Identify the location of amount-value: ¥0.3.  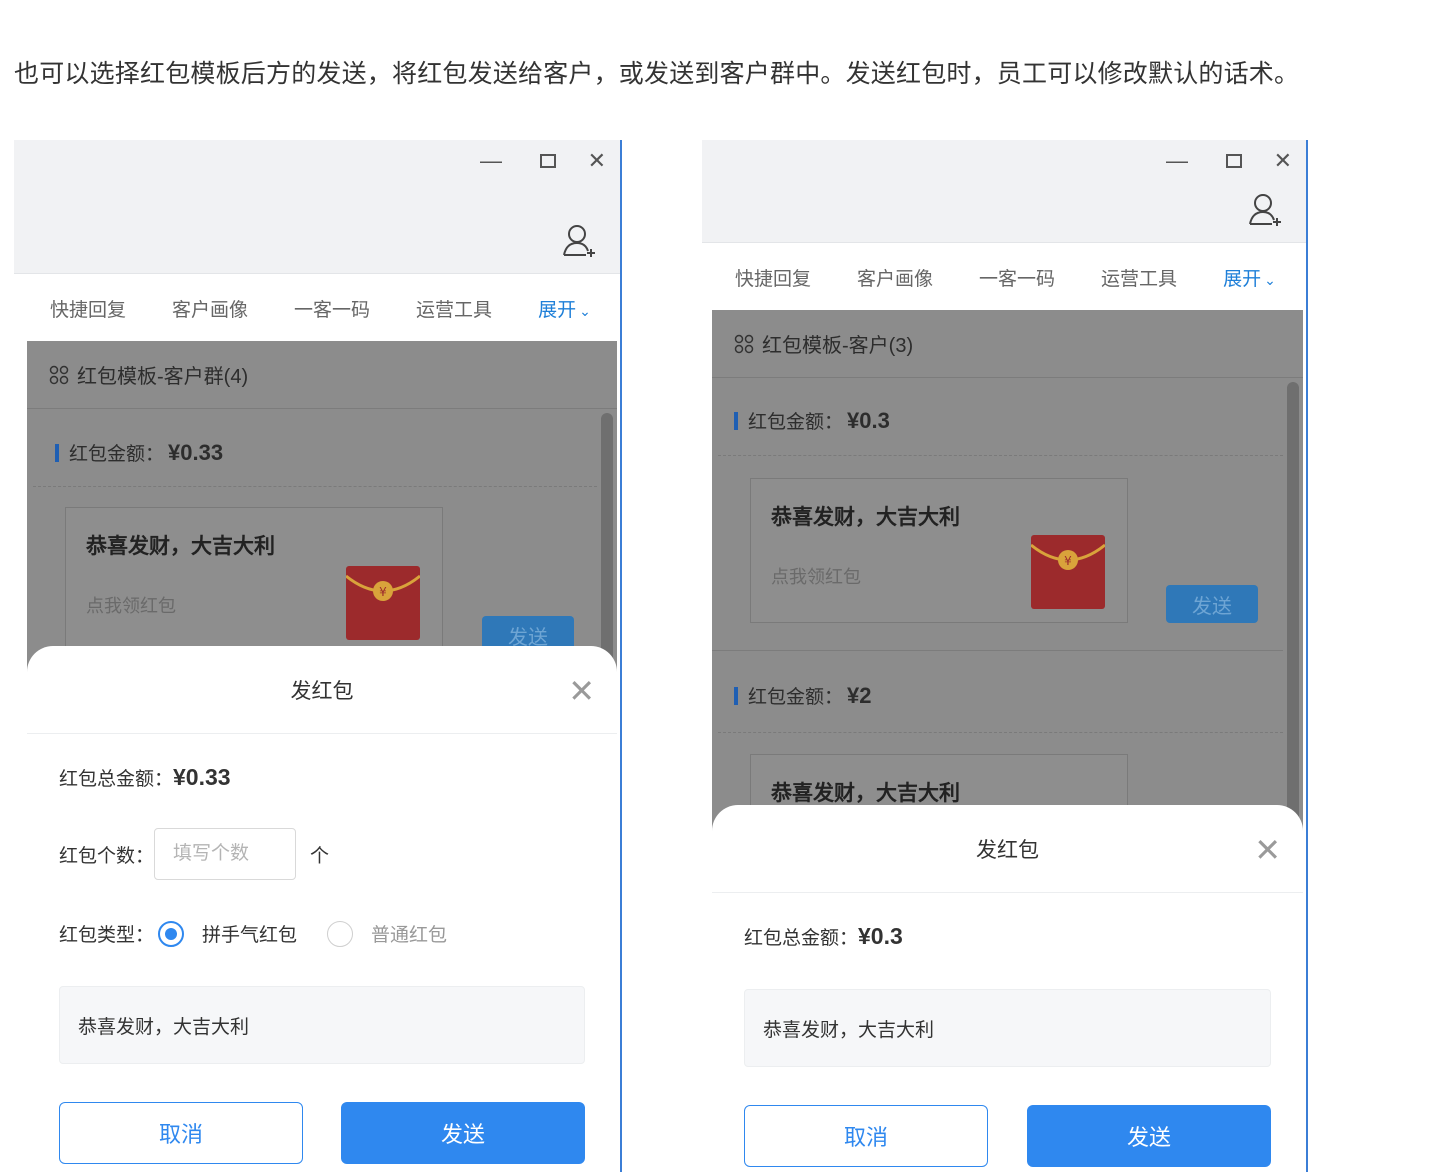
(868, 420).